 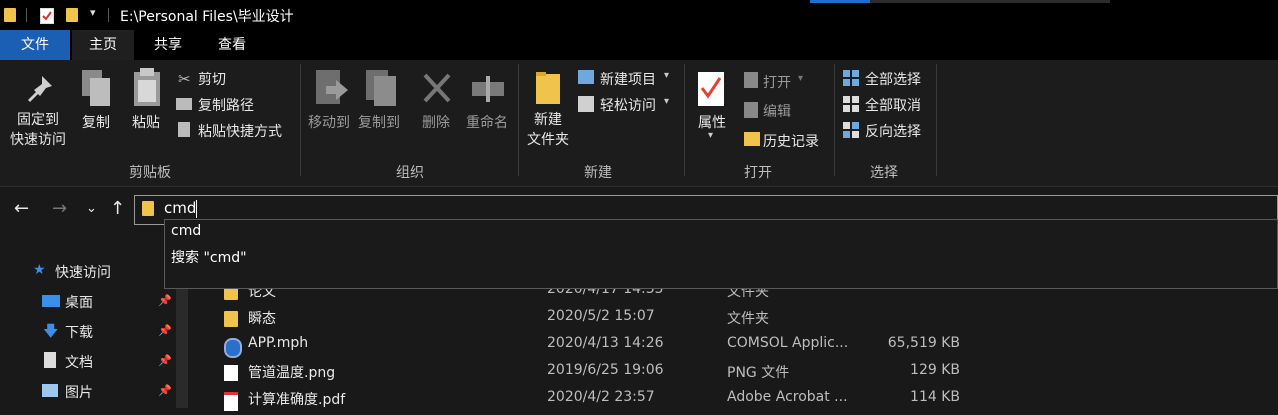 I want to click on suggestion-item: cmd, so click(x=186, y=231).